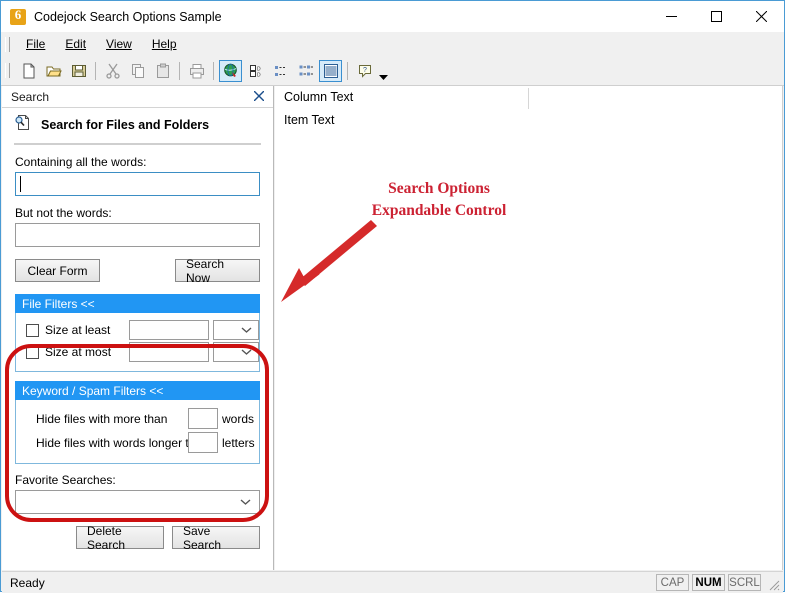 The height and width of the screenshot is (593, 785). Describe the element at coordinates (32, 330) in the screenshot. I see `size-at-least-checkbox` at that location.